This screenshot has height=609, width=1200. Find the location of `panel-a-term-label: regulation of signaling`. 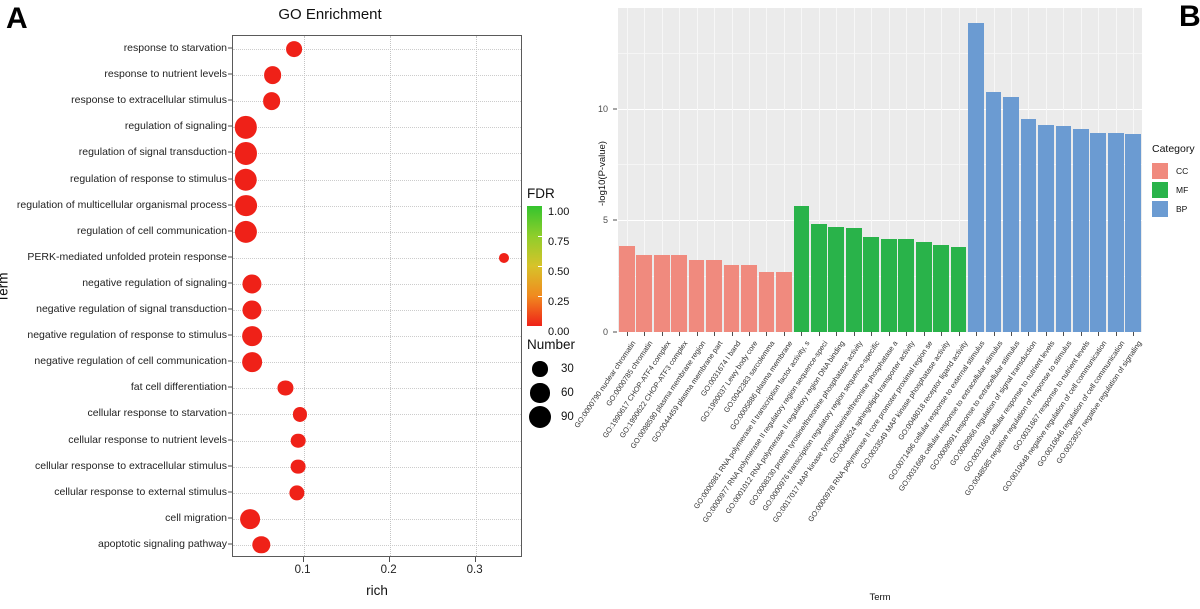

panel-a-term-label: regulation of signaling is located at coordinates (175, 126).